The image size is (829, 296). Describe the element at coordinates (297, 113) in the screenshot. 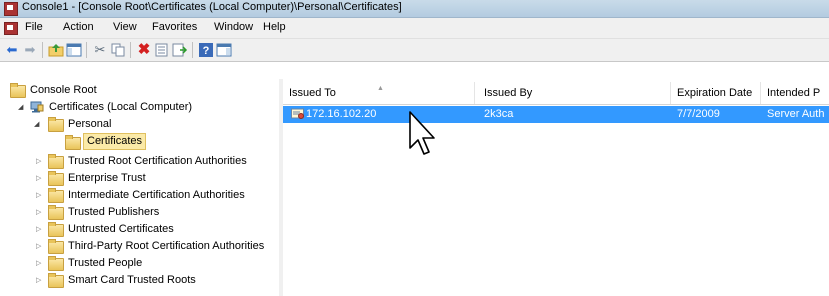

I see `certificate-icon` at that location.